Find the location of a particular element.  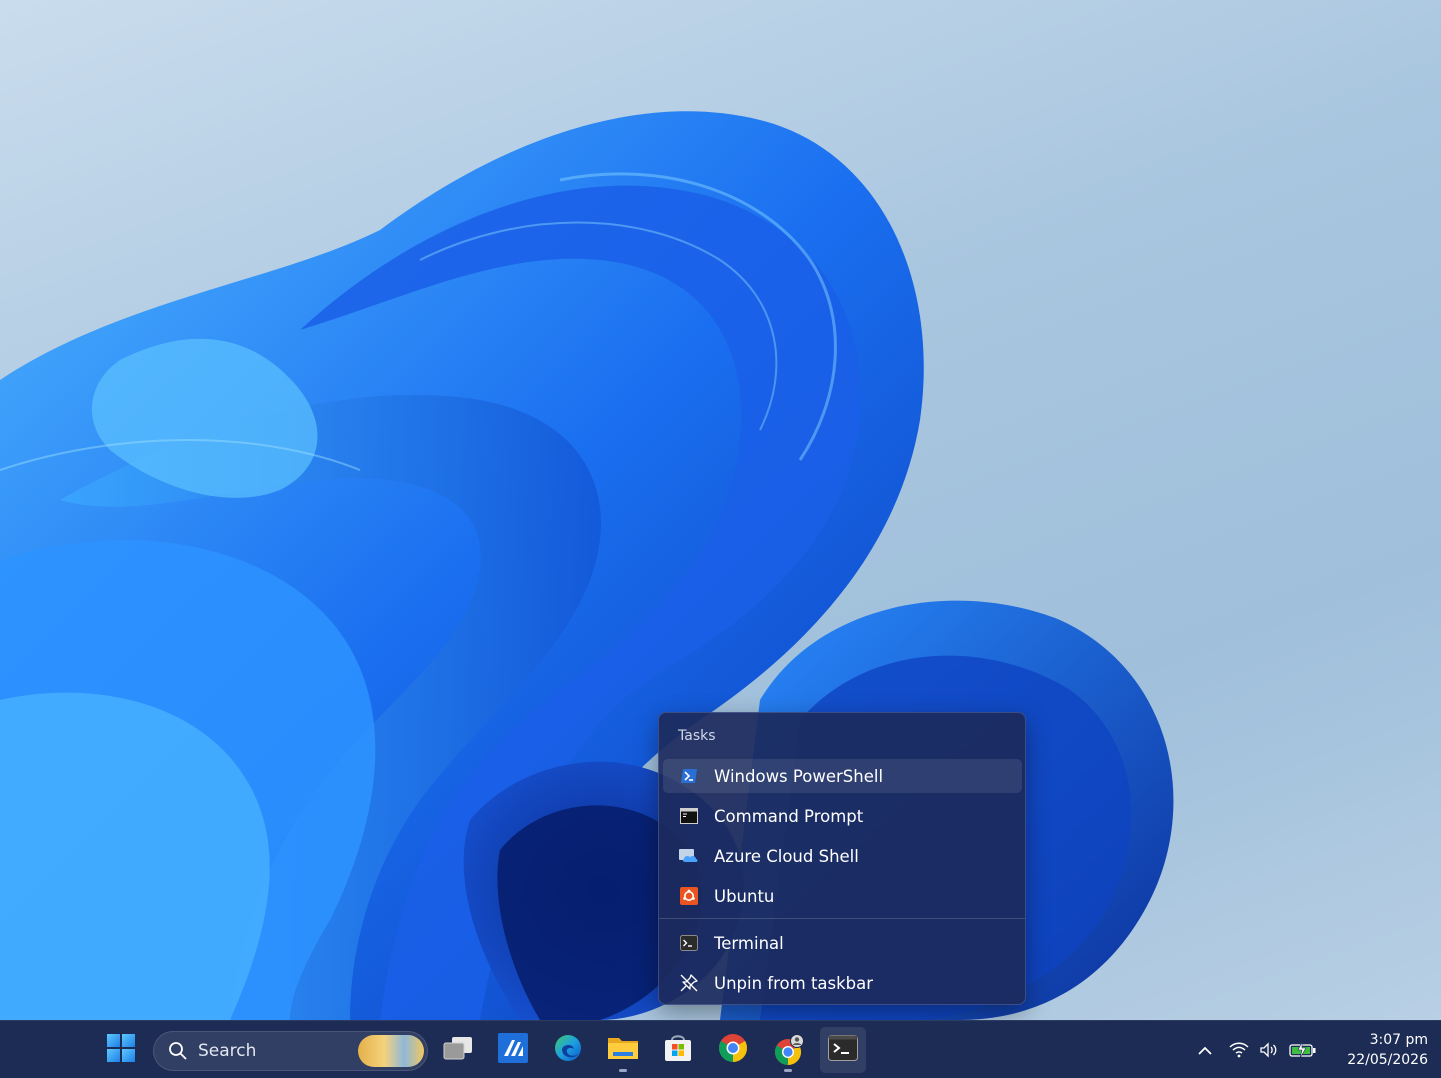

task-view-icon is located at coordinates (458, 1050).